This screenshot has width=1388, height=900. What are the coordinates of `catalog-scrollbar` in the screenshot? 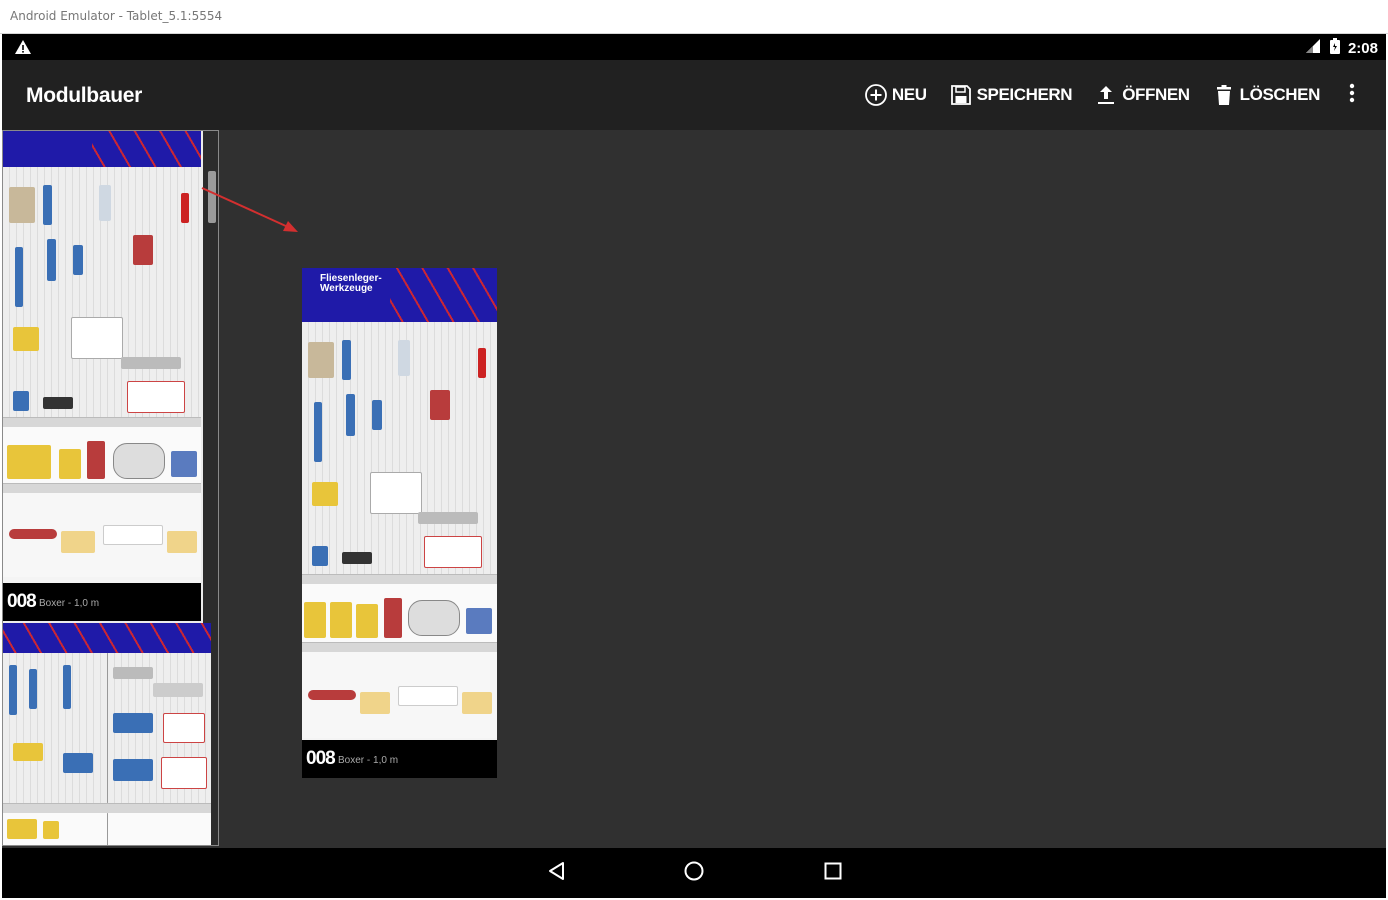 It's located at (212, 197).